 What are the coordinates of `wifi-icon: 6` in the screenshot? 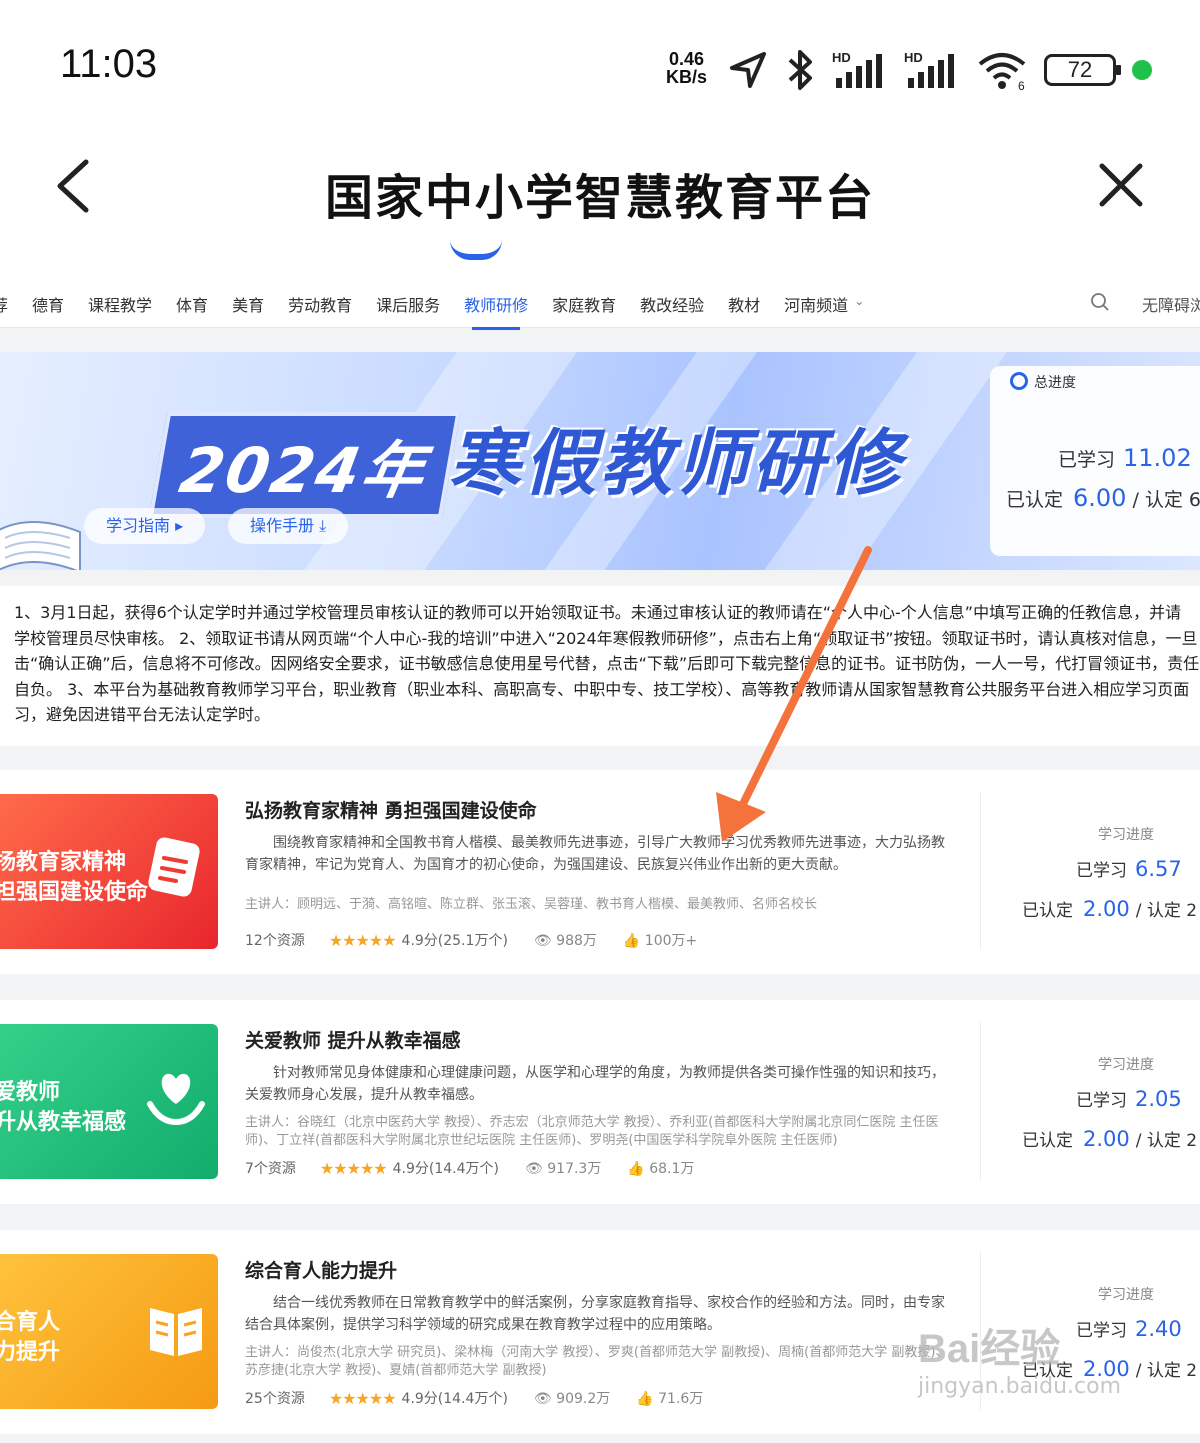 It's located at (1002, 71).